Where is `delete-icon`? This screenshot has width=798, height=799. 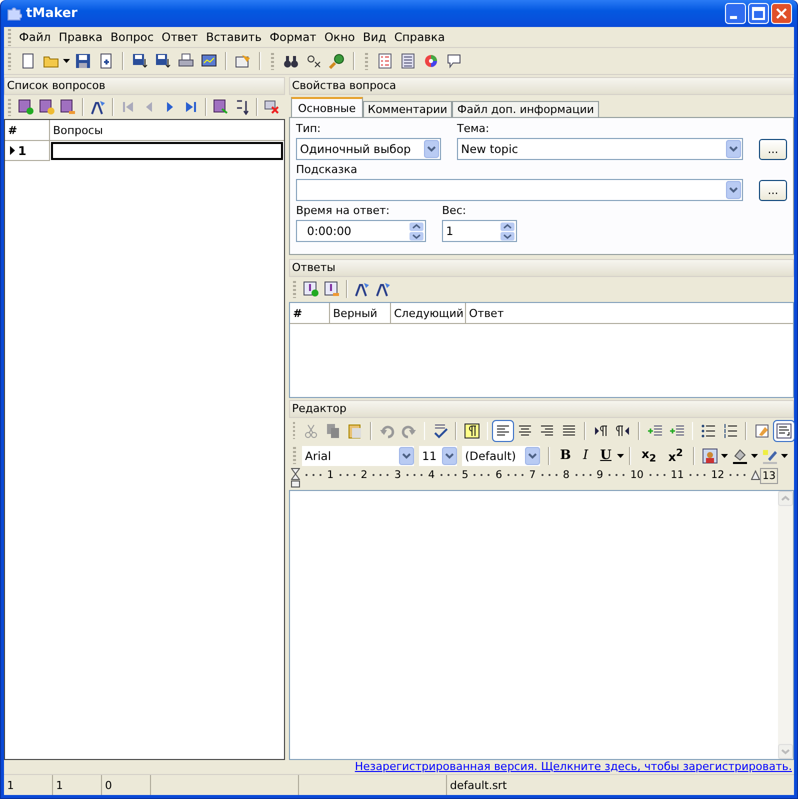 delete-icon is located at coordinates (272, 107).